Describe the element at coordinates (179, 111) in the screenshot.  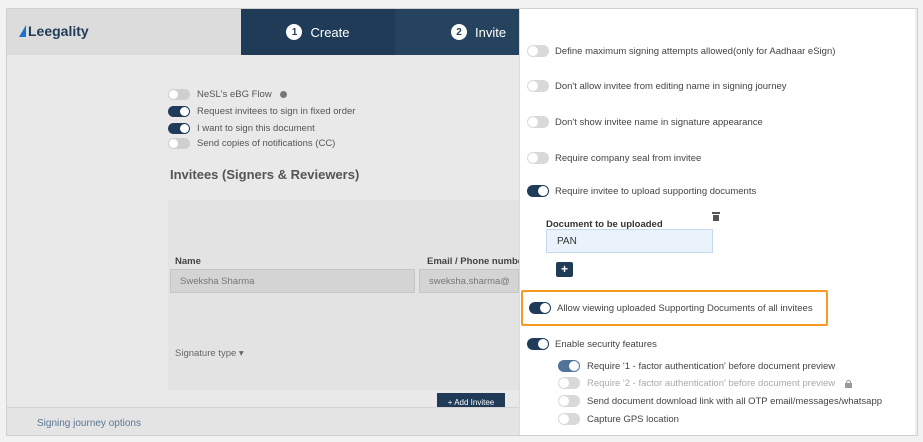
I see `fixed-order-toggle` at that location.